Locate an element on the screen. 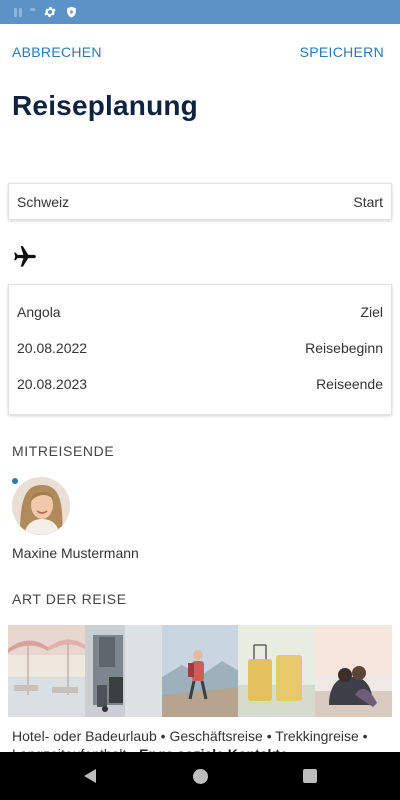 The height and width of the screenshot is (800, 400). origin-label: Start is located at coordinates (368, 202).